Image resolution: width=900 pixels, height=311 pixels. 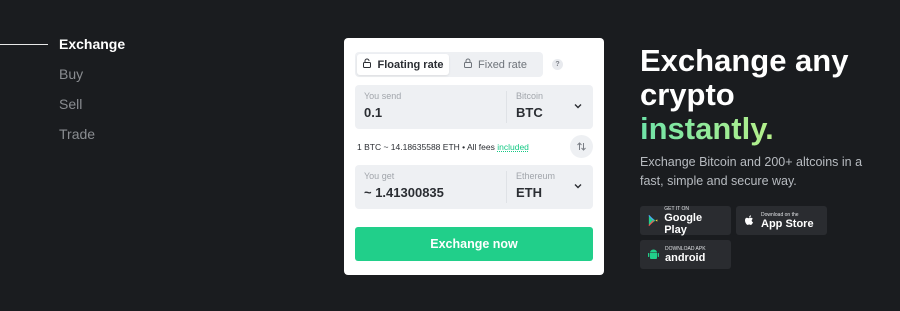 What do you see at coordinates (529, 112) in the screenshot?
I see `send-currency-code: BTC` at bounding box center [529, 112].